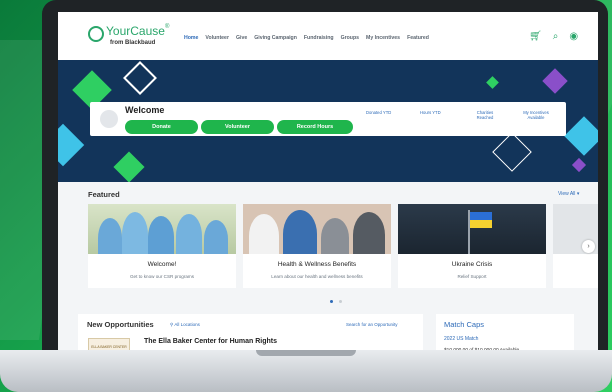  What do you see at coordinates (481, 224) in the screenshot?
I see `flag-yellow` at bounding box center [481, 224].